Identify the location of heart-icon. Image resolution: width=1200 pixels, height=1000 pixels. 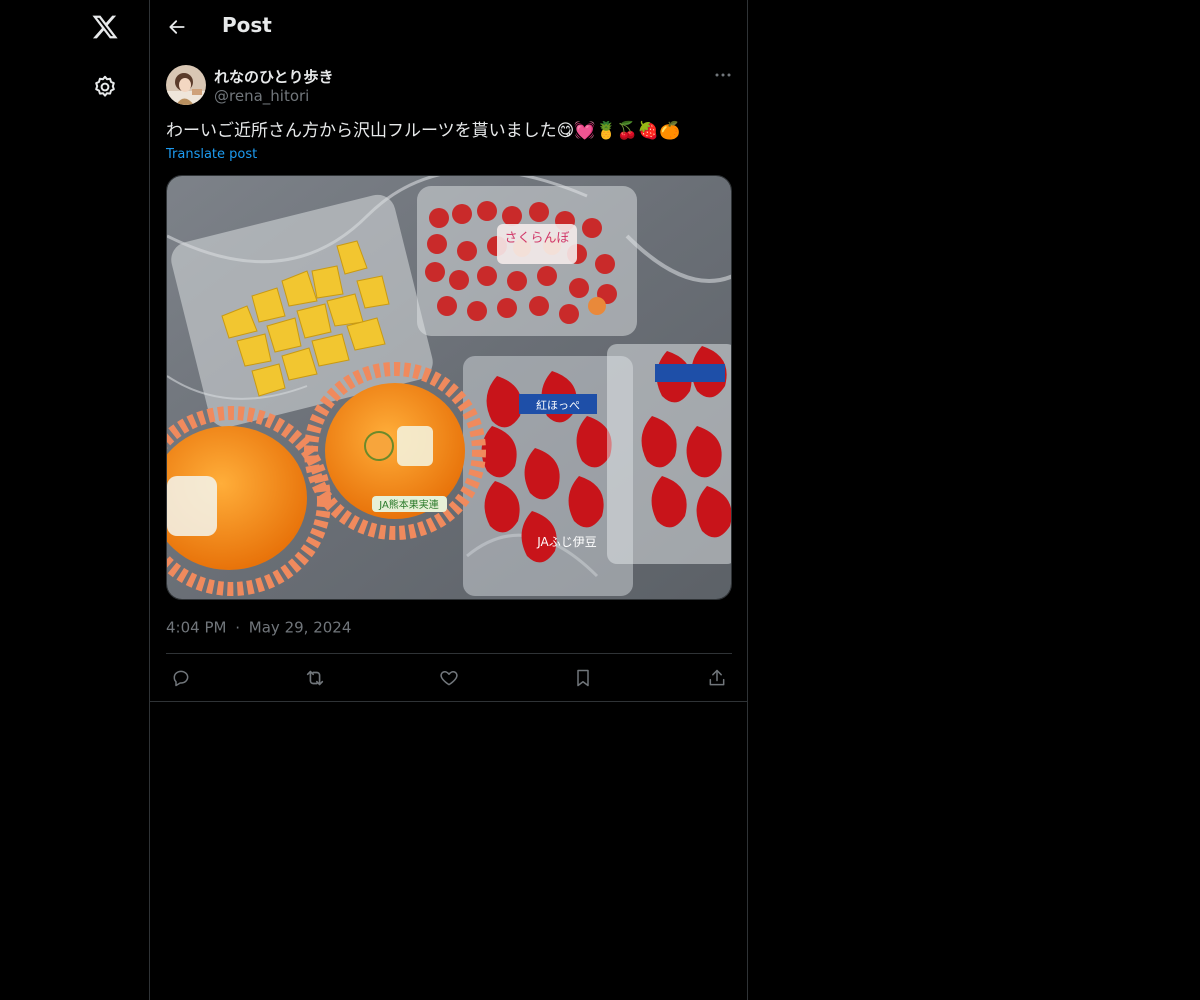
(449, 678).